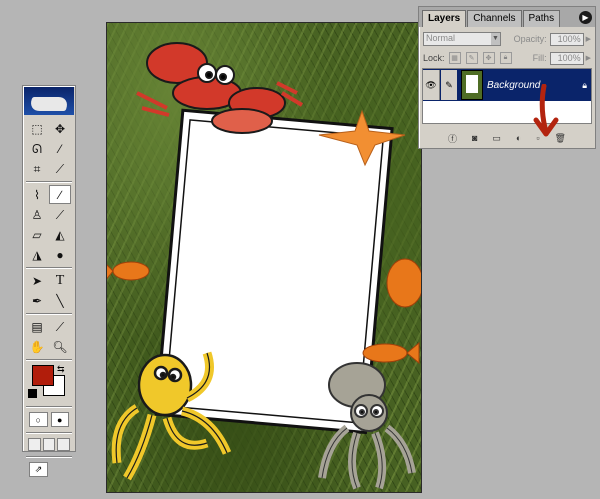 Image resolution: width=600 pixels, height=499 pixels. I want to click on foreground-color-swatch, so click(43, 375).